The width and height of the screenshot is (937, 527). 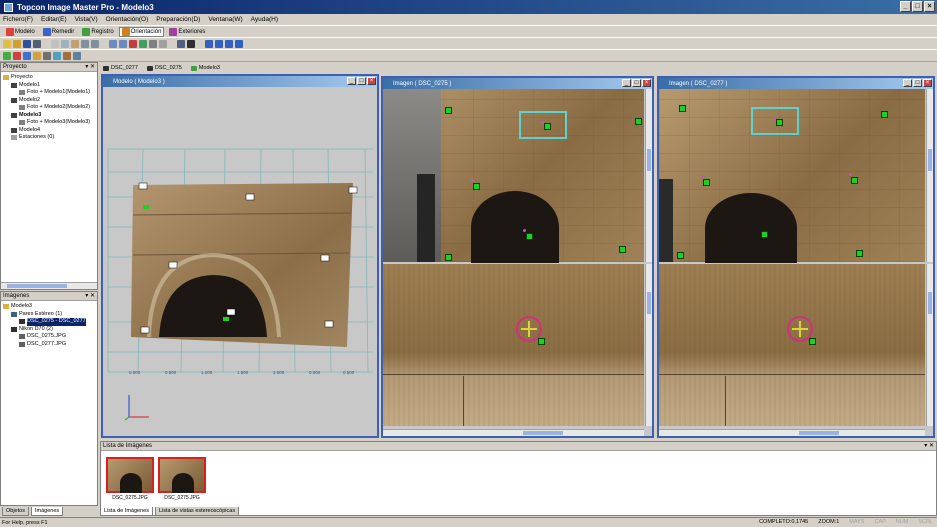 I want to click on save-icon, so click(x=27, y=43).